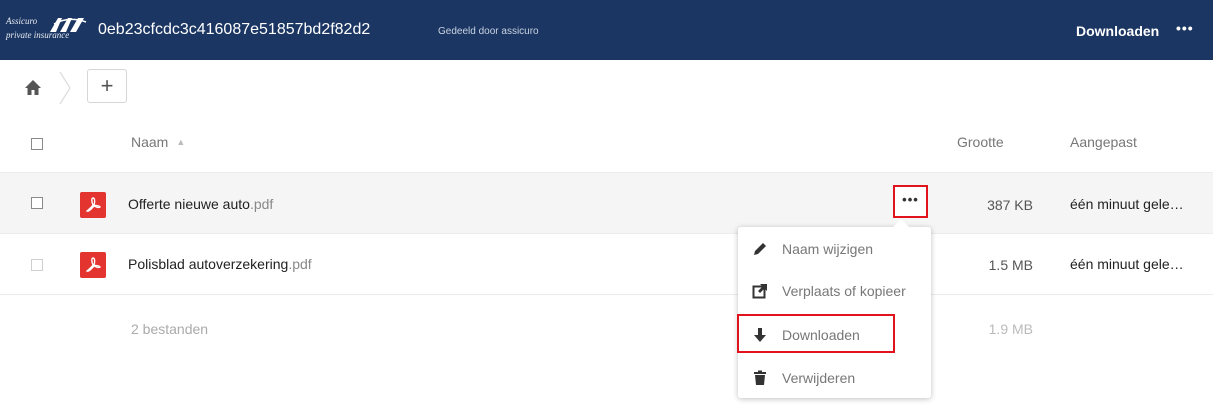 Image resolution: width=1213 pixels, height=413 pixels. What do you see at coordinates (68, 25) in the screenshot?
I see `logo-mark-icon` at bounding box center [68, 25].